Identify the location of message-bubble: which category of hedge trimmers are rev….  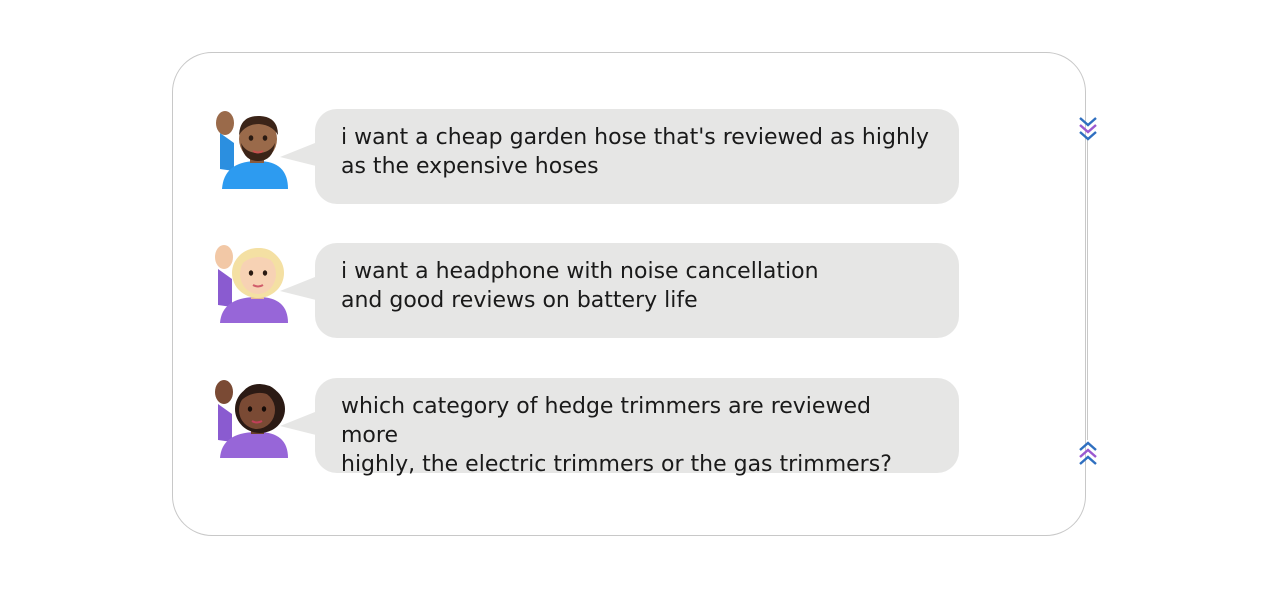
(637, 427).